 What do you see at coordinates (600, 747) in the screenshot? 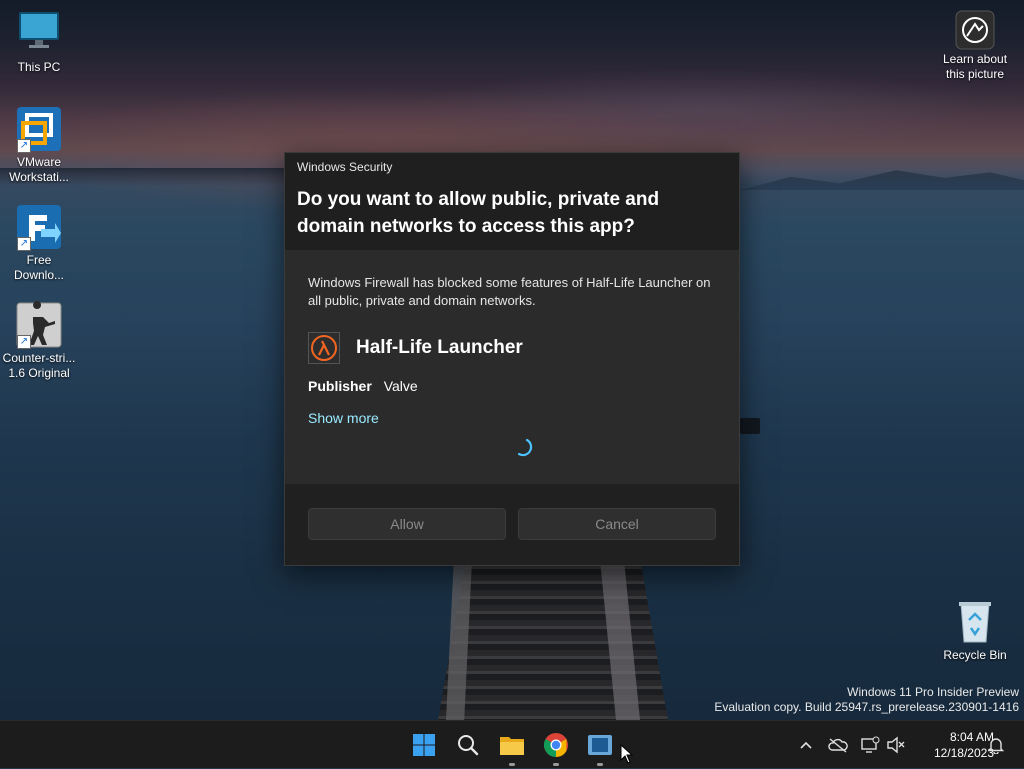
I see `windows-security-icon` at bounding box center [600, 747].